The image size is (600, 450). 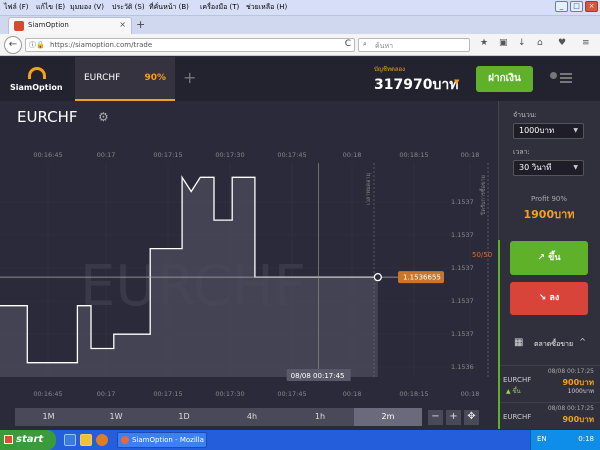 What do you see at coordinates (106, 394) in the screenshot?
I see `x-tick-label: 00:17` at bounding box center [106, 394].